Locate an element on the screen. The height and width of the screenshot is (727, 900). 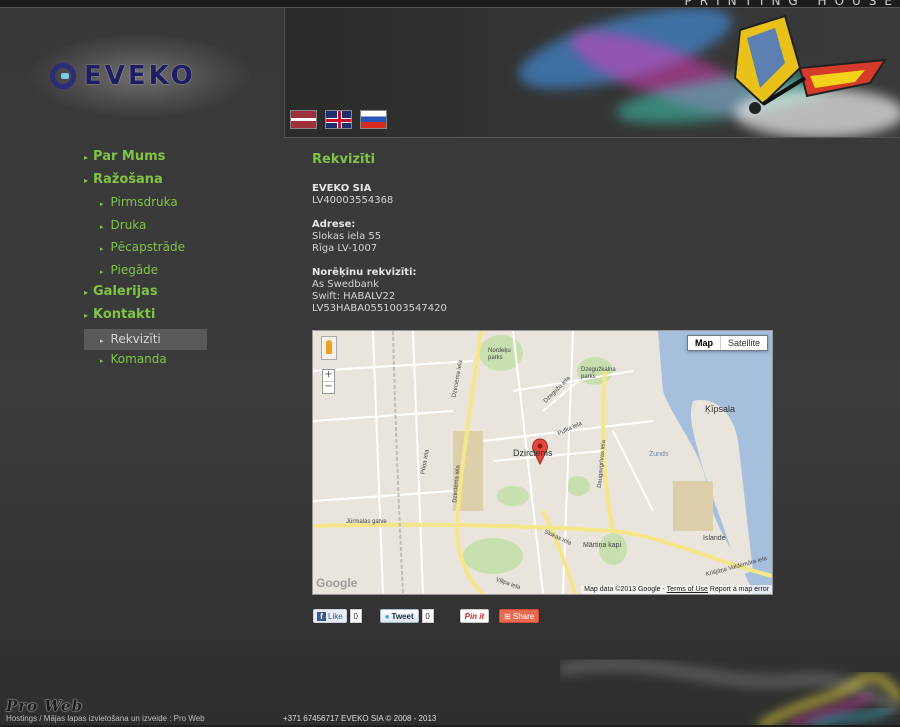
share-icon: ⊞ is located at coordinates (507, 616).